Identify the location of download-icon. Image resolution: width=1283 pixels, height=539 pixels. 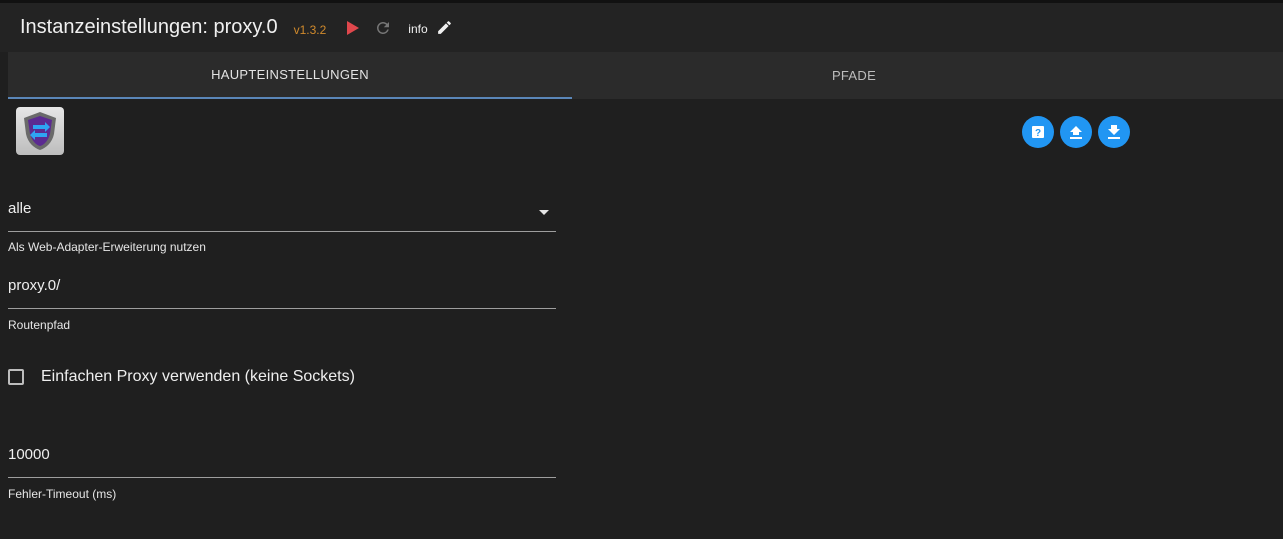
(1114, 132).